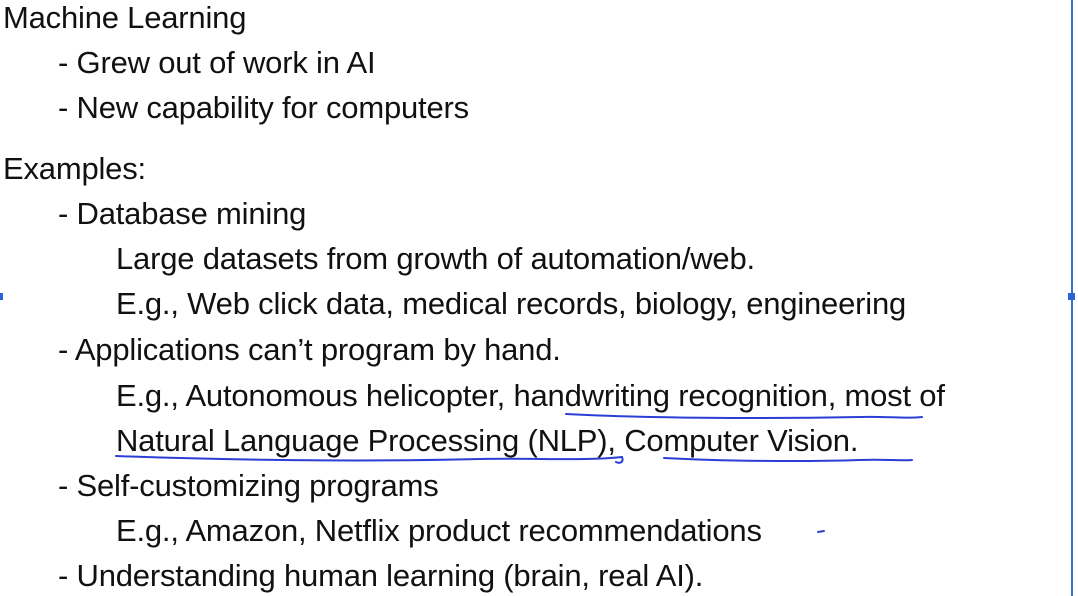 This screenshot has width=1078, height=596. I want to click on pen-mark, so click(821, 531).